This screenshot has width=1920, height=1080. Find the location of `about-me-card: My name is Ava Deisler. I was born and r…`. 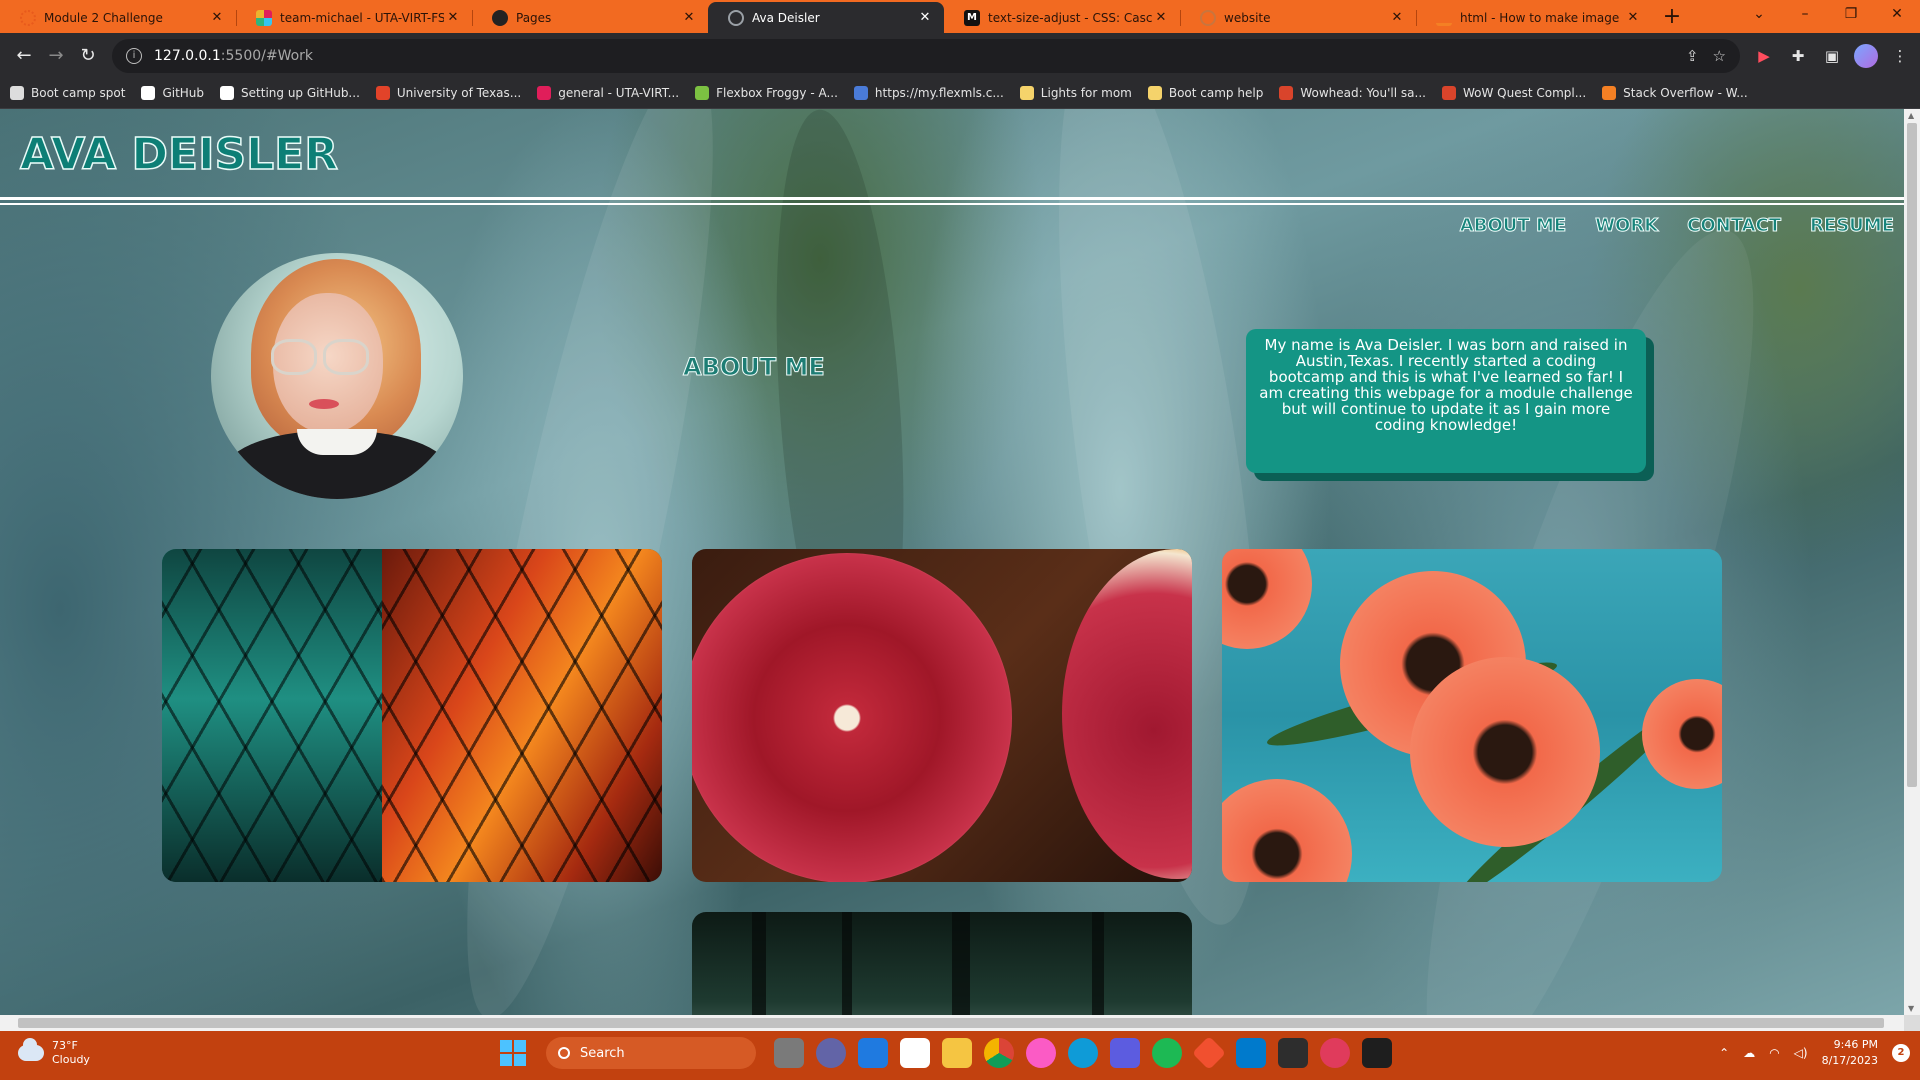

about-me-card: My name is Ava Deisler. I was born and r… is located at coordinates (1446, 401).